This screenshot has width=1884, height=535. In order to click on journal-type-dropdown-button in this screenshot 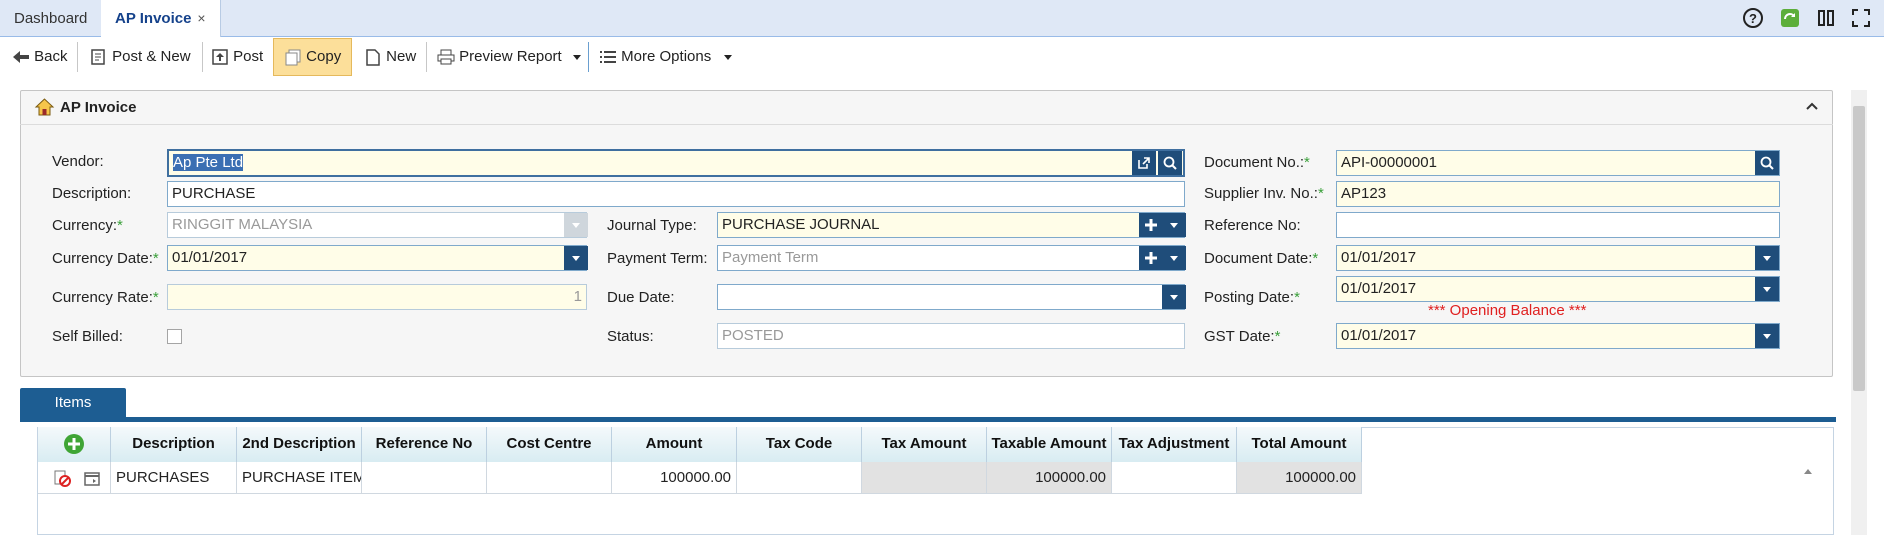, I will do `click(1174, 225)`.